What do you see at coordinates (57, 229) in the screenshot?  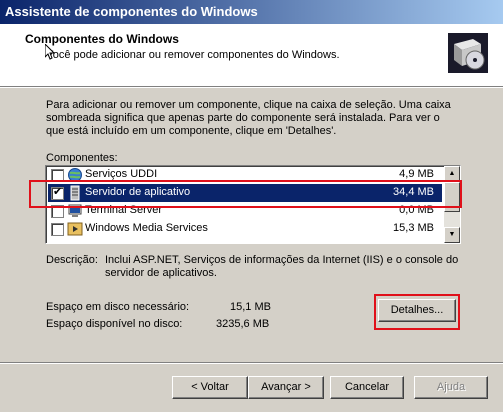 I see `component-checkbox` at bounding box center [57, 229].